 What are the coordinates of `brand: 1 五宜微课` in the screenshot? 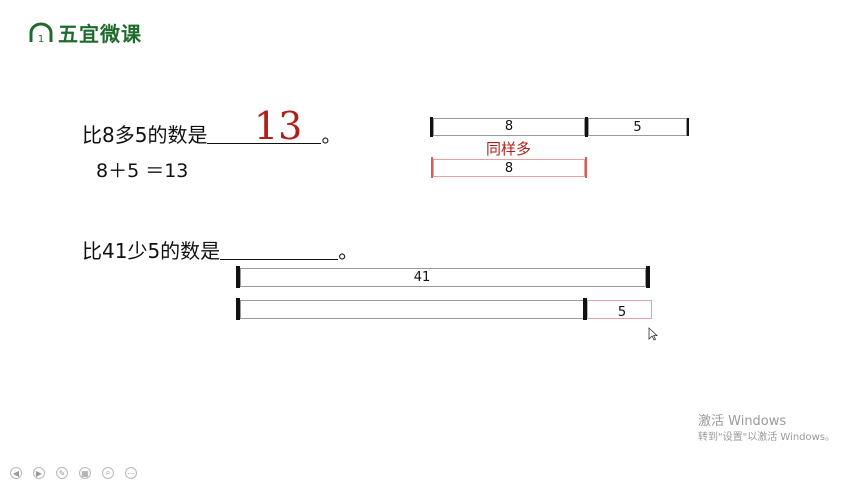 It's located at (85, 32).